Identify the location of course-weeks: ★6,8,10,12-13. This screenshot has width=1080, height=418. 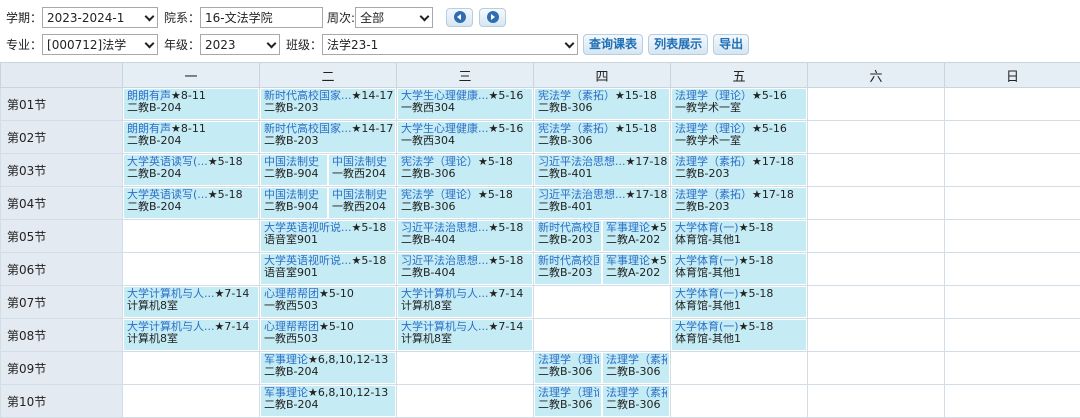
(348, 360).